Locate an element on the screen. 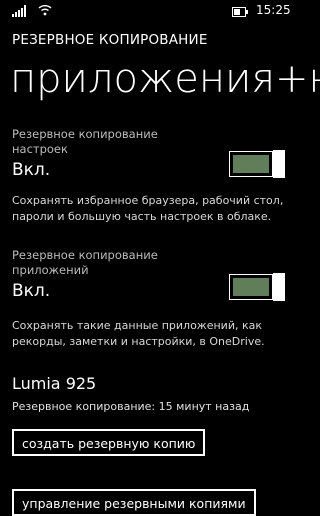  manage-backups-button: управление резервными копиями is located at coordinates (134, 502).